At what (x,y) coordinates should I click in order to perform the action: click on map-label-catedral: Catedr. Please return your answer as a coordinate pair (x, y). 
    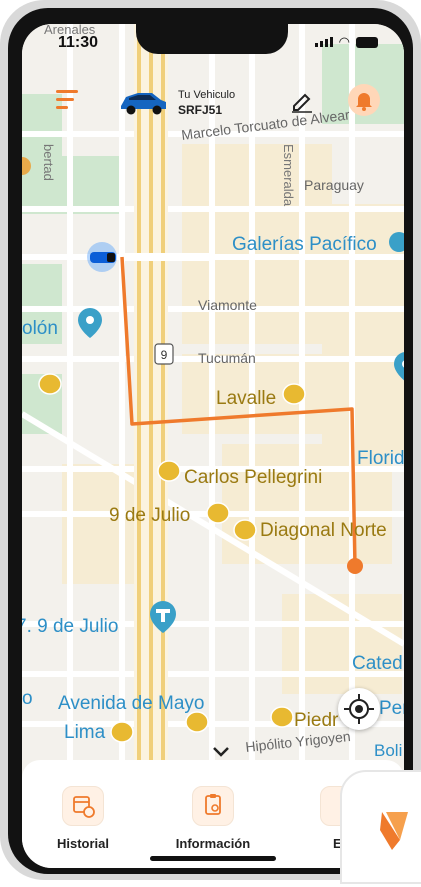
    Looking at the image, I should click on (378, 663).